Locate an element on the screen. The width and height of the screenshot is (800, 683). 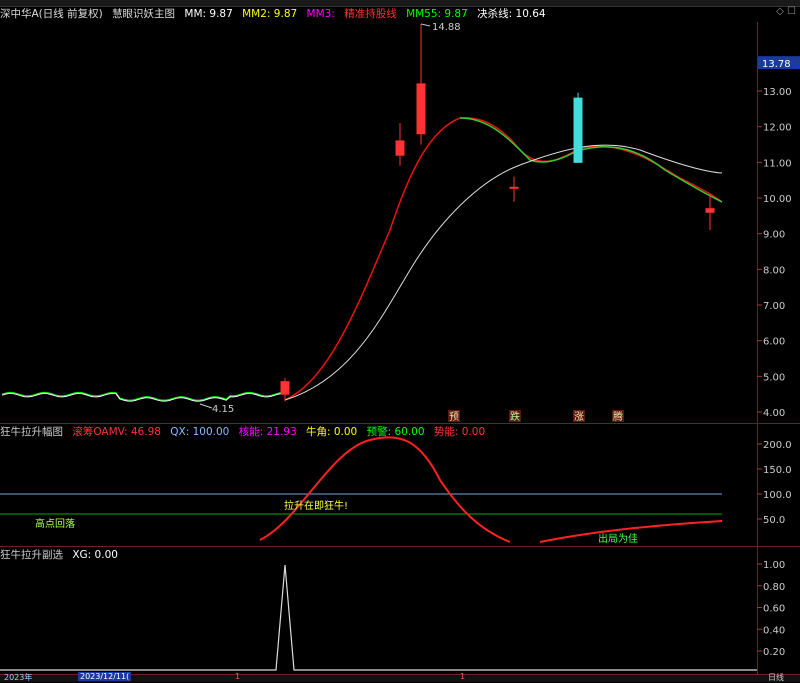
high-leader is located at coordinates (425, 25).